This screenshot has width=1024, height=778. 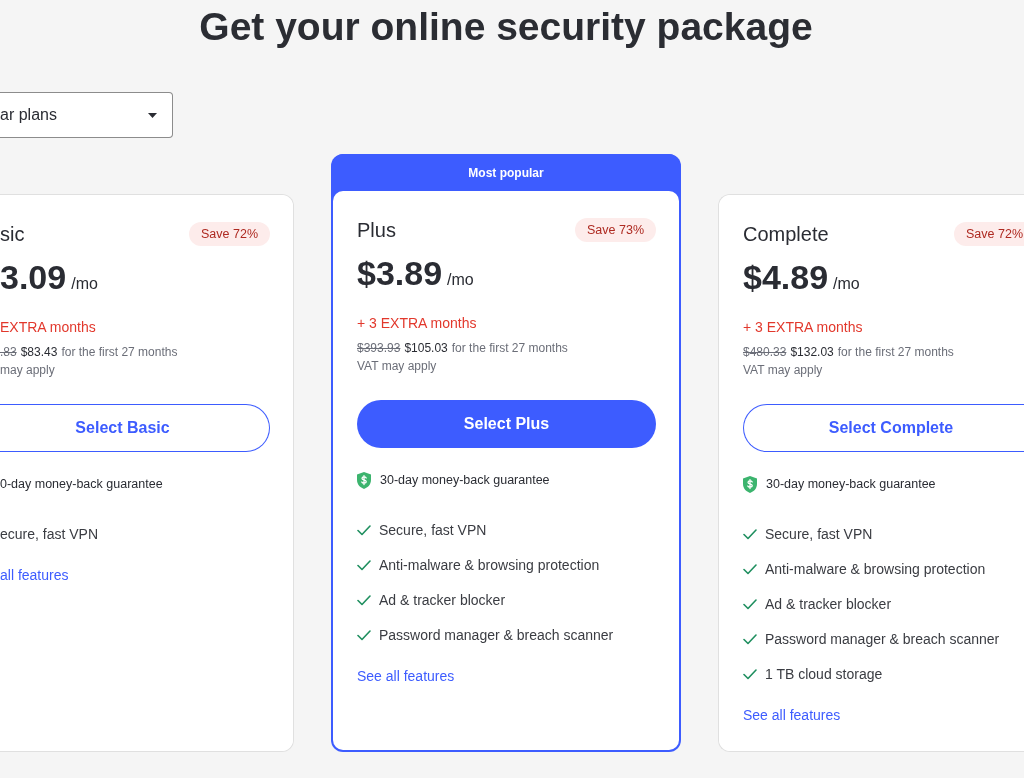 I want to click on feature-text: ecure, fast VPN, so click(x=49, y=534).